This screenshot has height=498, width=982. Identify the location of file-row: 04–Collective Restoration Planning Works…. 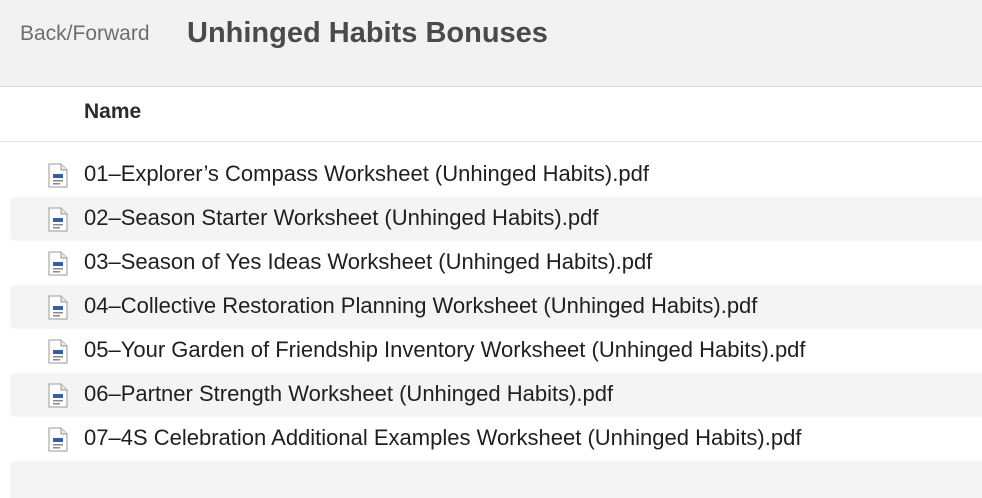
(491, 307).